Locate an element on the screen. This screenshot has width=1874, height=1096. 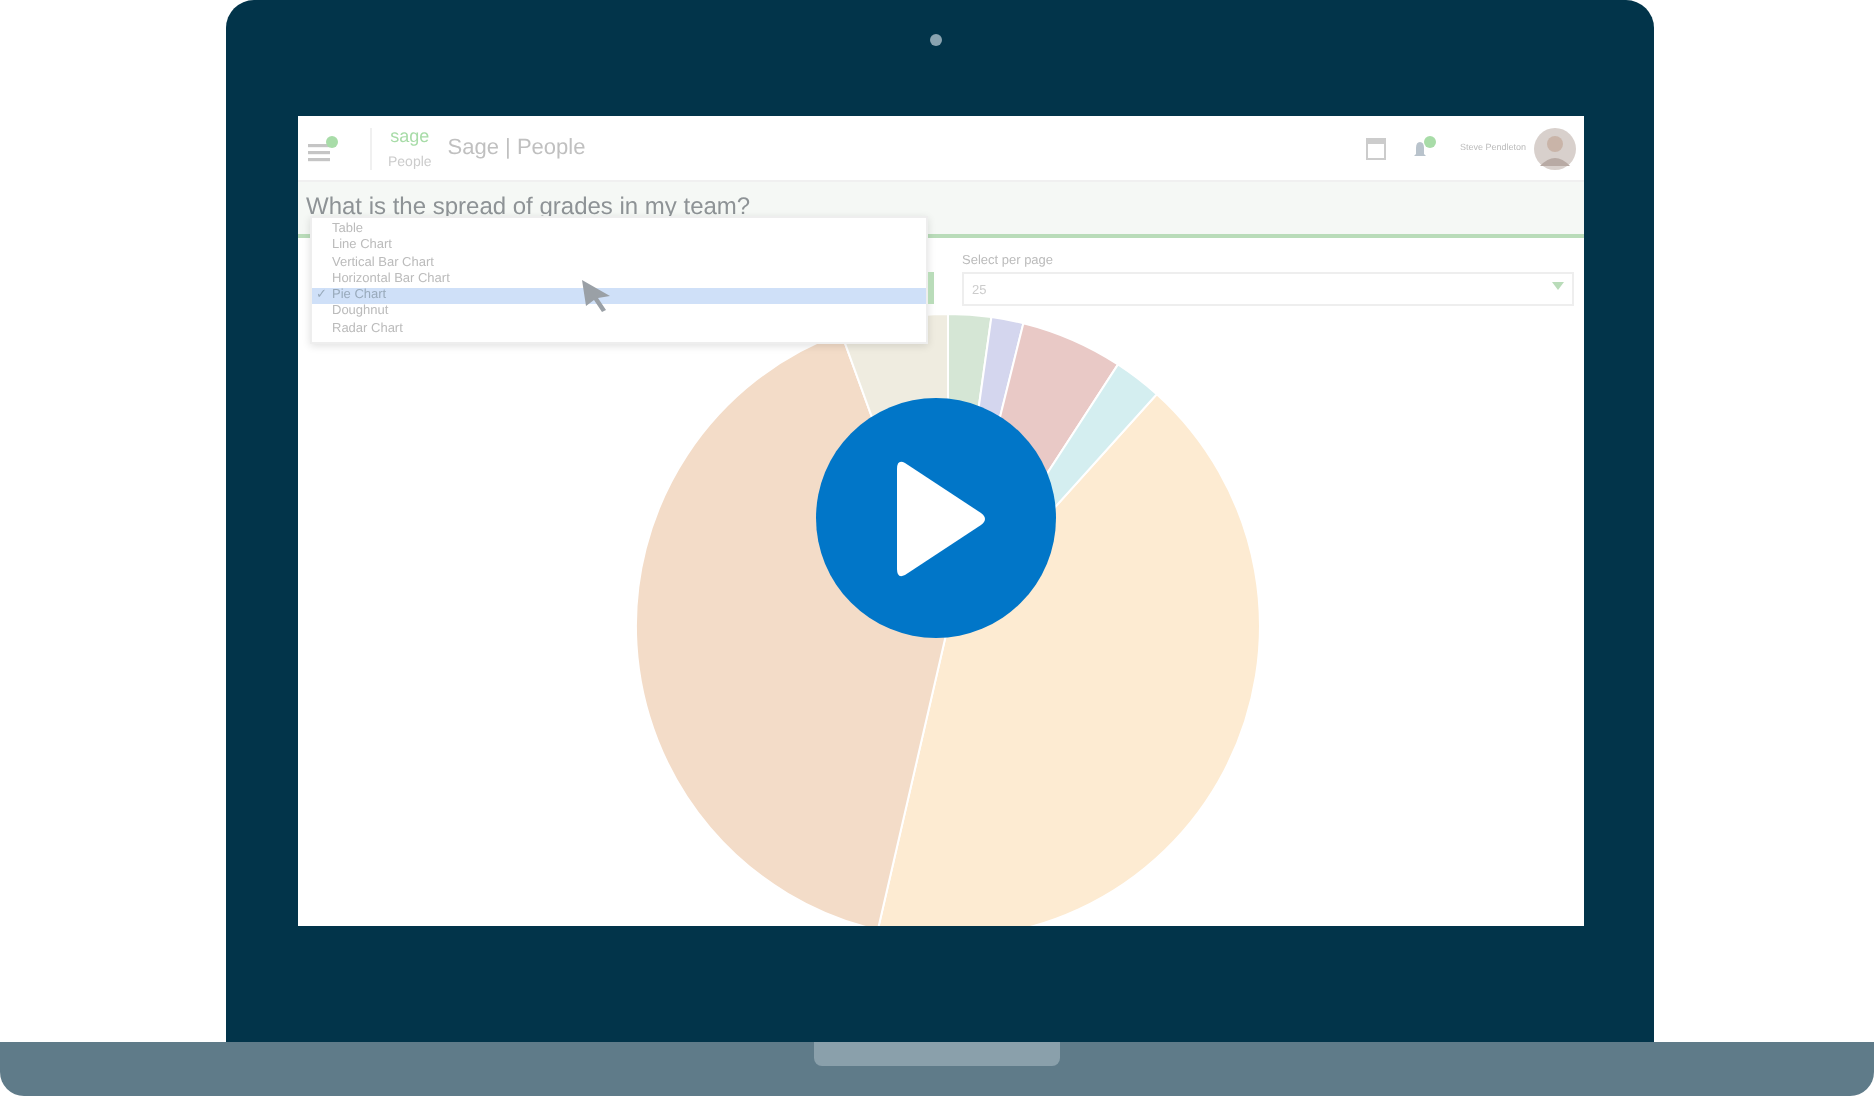
app-title: Sage | People is located at coordinates (516, 148).